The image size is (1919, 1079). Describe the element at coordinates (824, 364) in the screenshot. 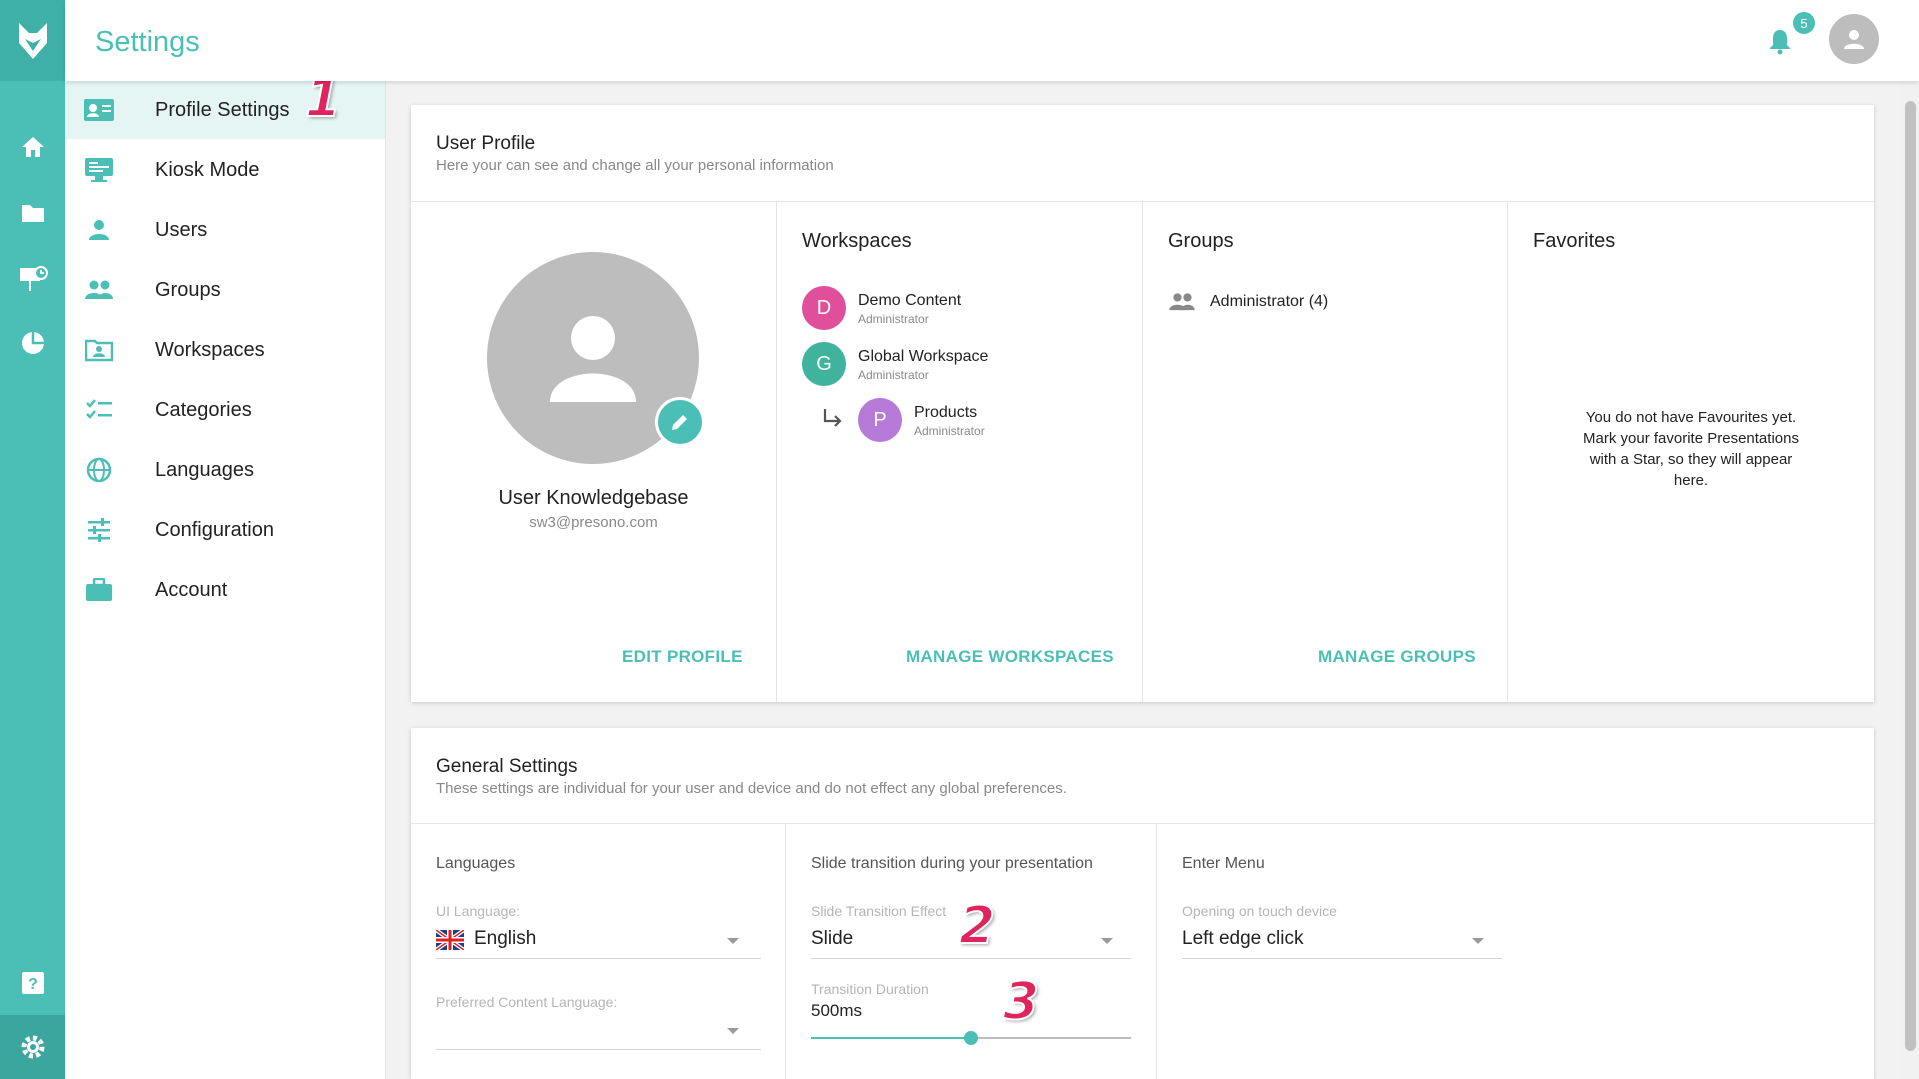

I see `workspace-avatar: G` at that location.